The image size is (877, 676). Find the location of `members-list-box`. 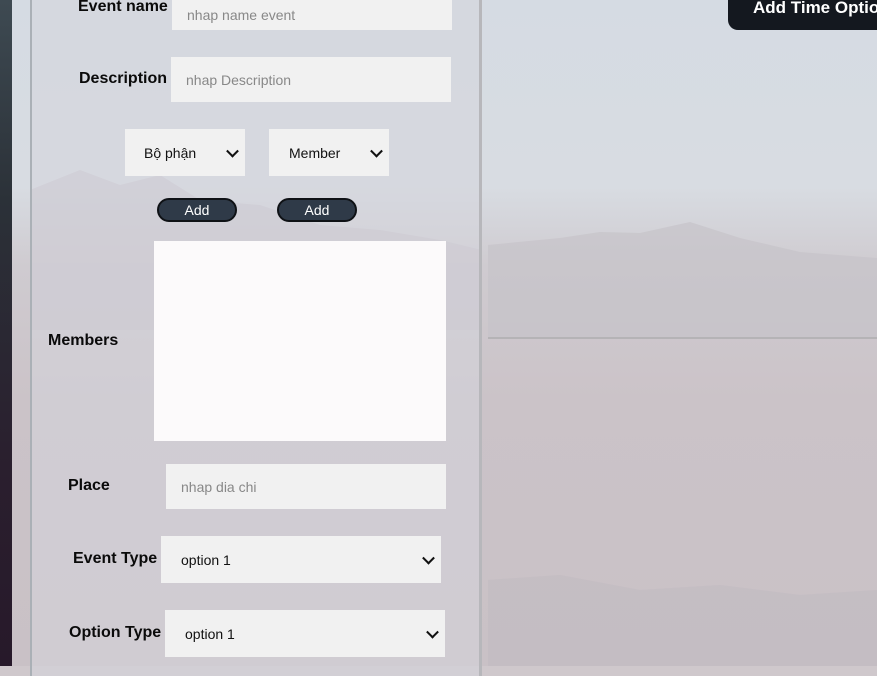

members-list-box is located at coordinates (300, 341).